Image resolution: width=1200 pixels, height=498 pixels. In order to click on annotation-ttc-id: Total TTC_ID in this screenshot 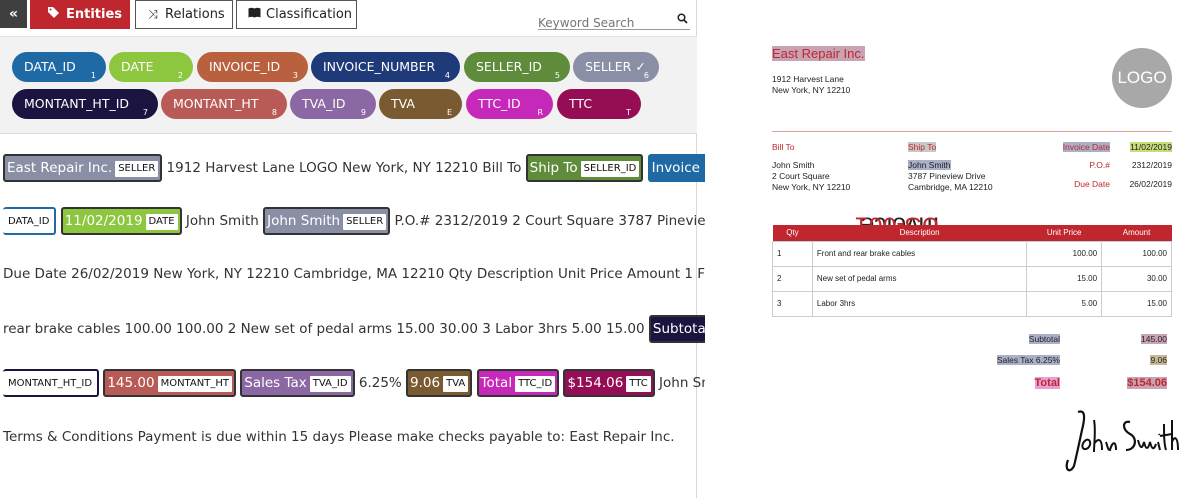, I will do `click(518, 383)`.